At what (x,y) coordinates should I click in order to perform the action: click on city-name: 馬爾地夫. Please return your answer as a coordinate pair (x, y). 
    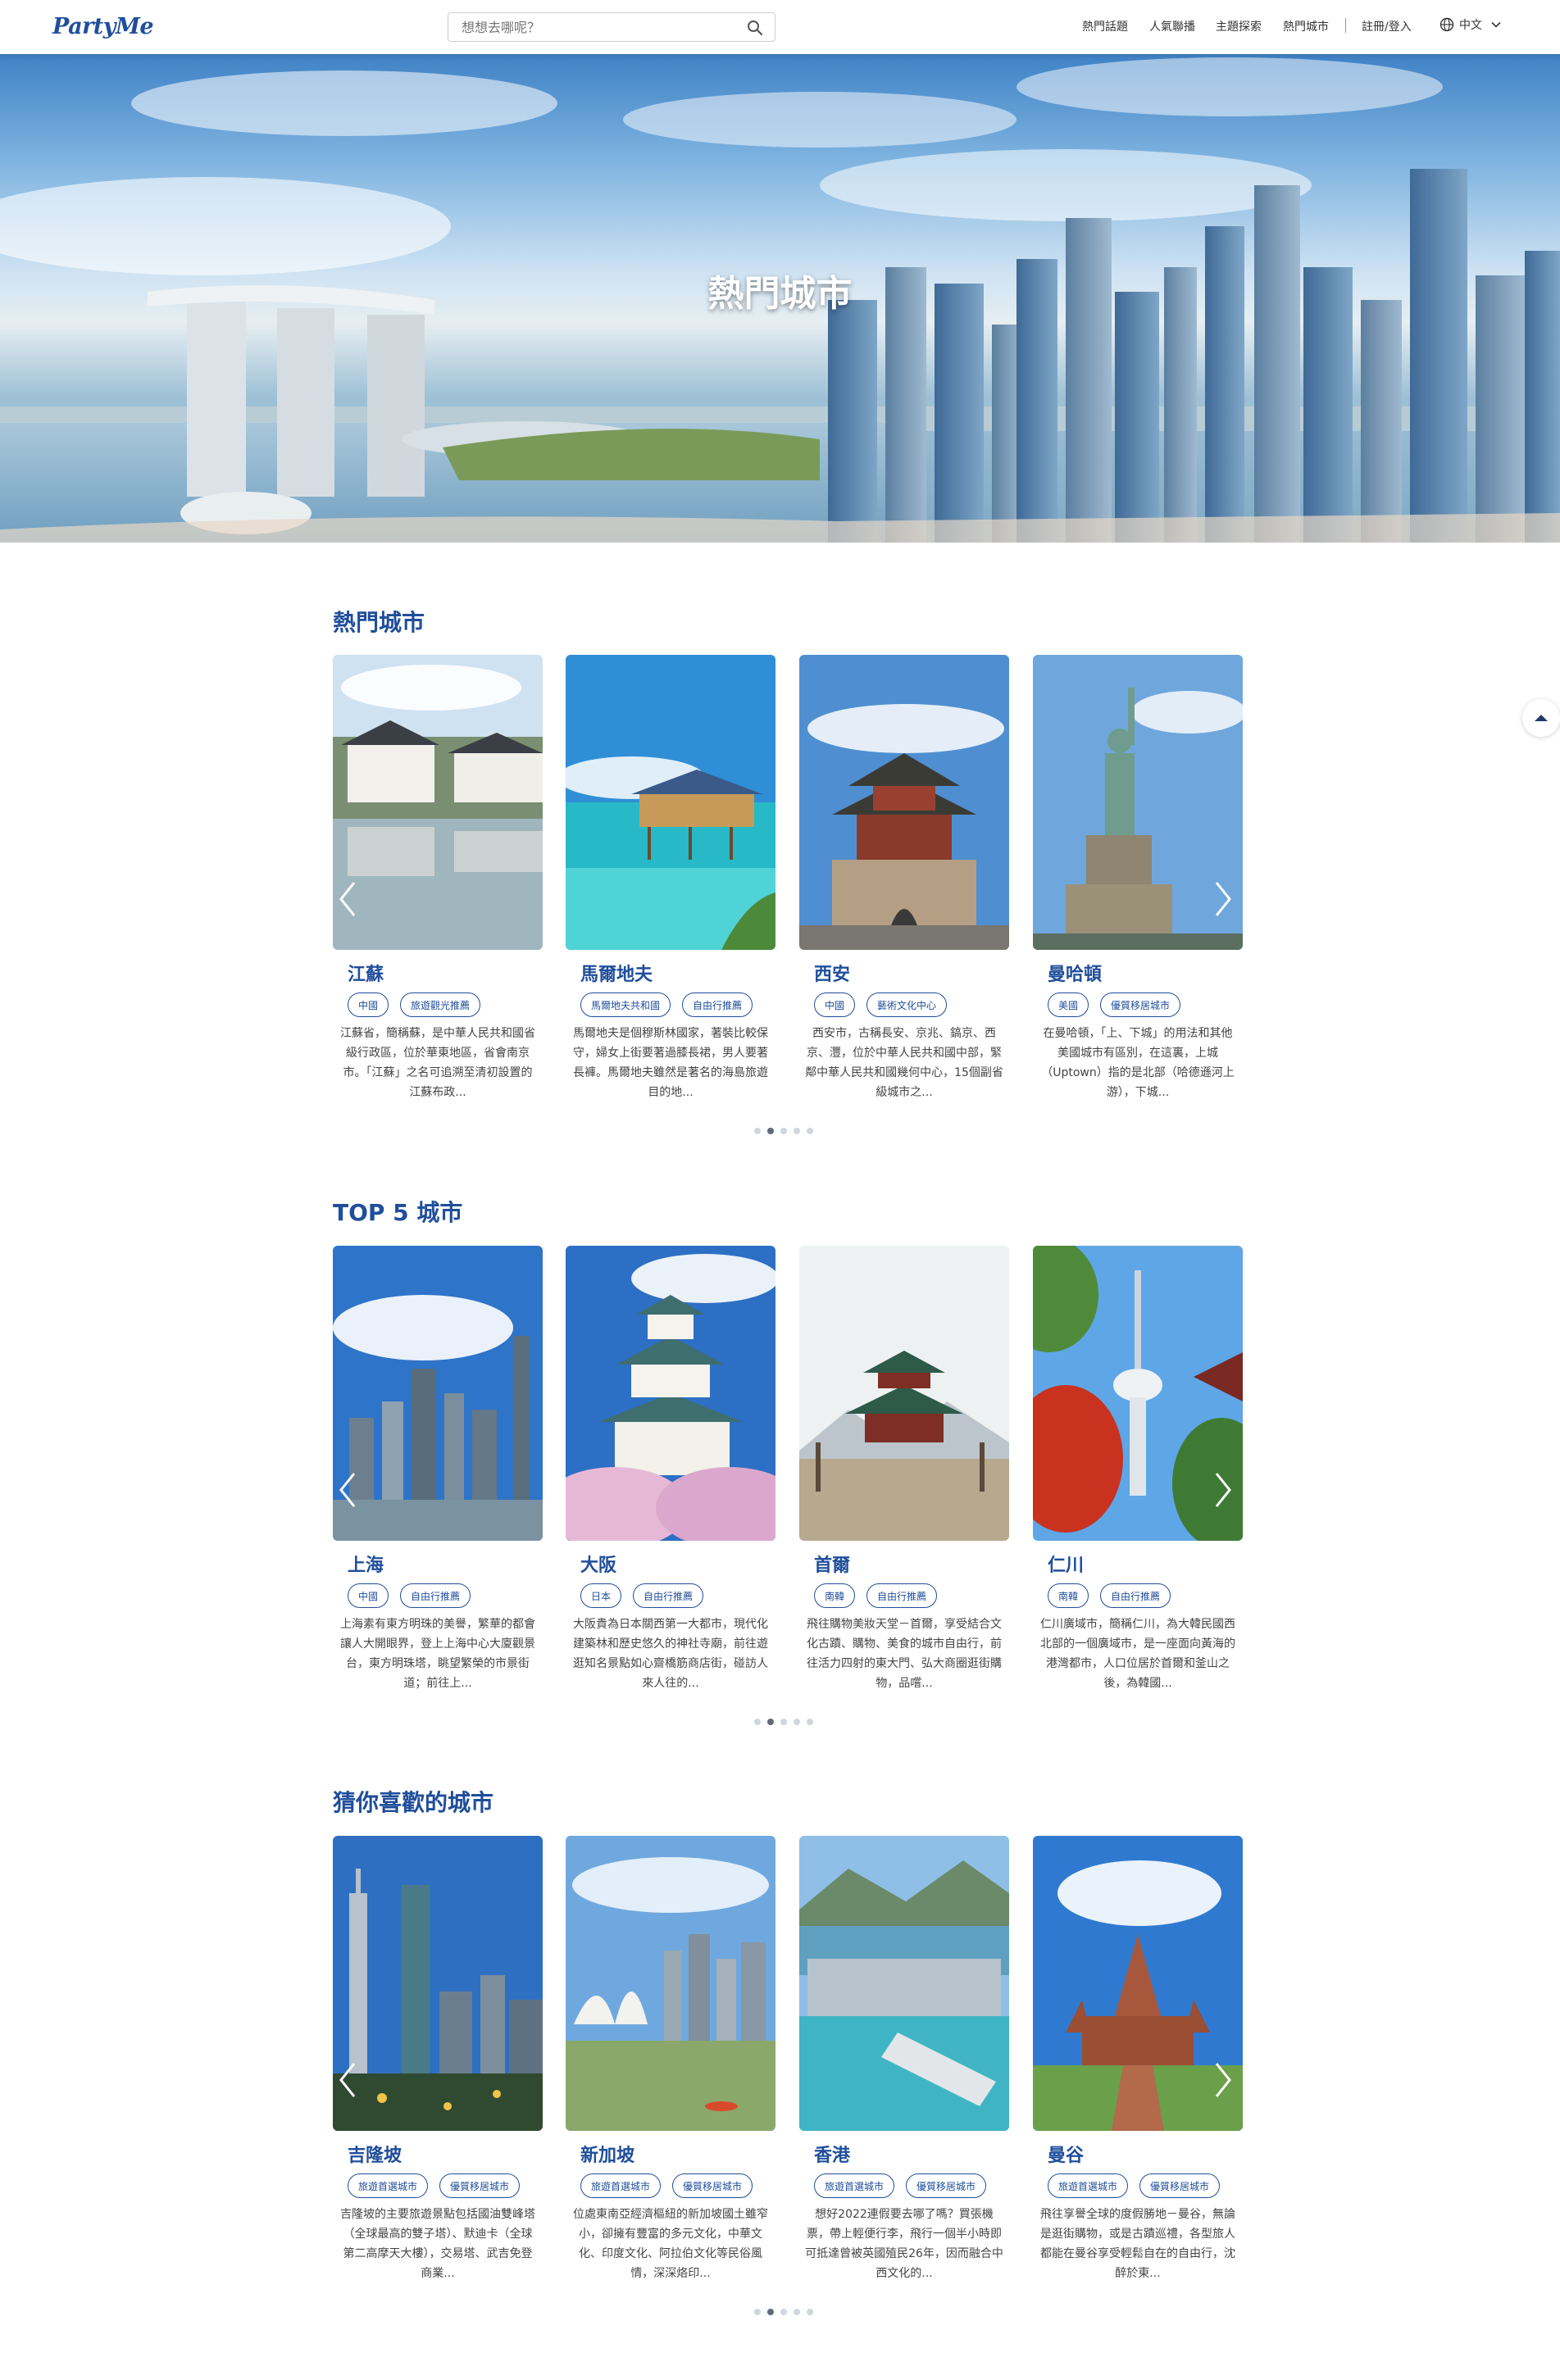
    Looking at the image, I should click on (616, 975).